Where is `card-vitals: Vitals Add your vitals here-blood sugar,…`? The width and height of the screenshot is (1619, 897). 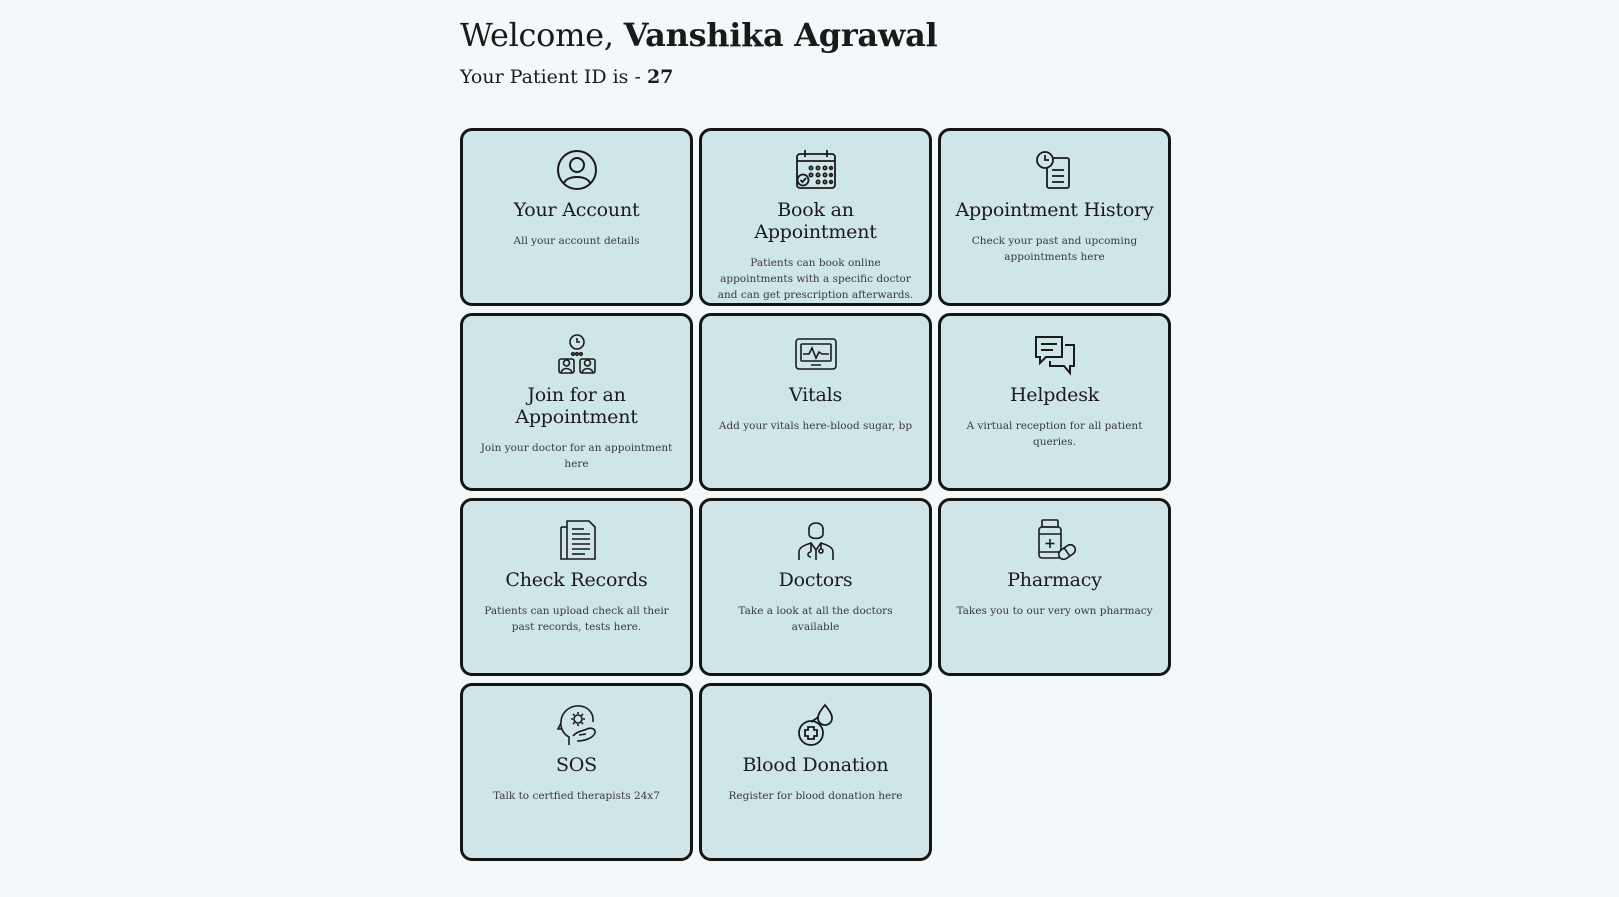 card-vitals: Vitals Add your vitals here-blood sugar,… is located at coordinates (815, 402).